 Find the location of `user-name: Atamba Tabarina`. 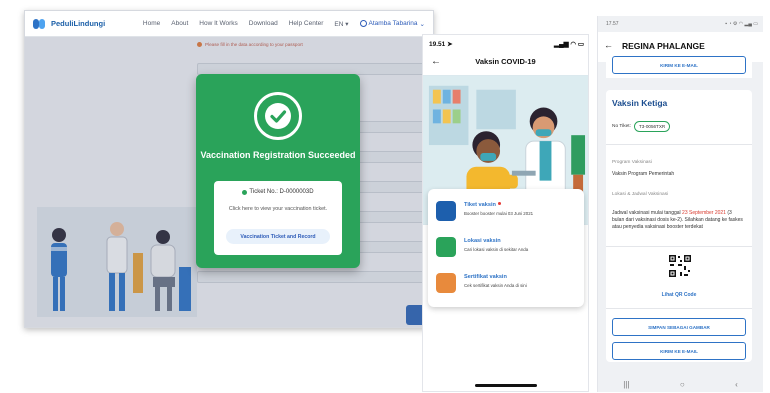

user-name: Atamba Tabarina is located at coordinates (393, 23).